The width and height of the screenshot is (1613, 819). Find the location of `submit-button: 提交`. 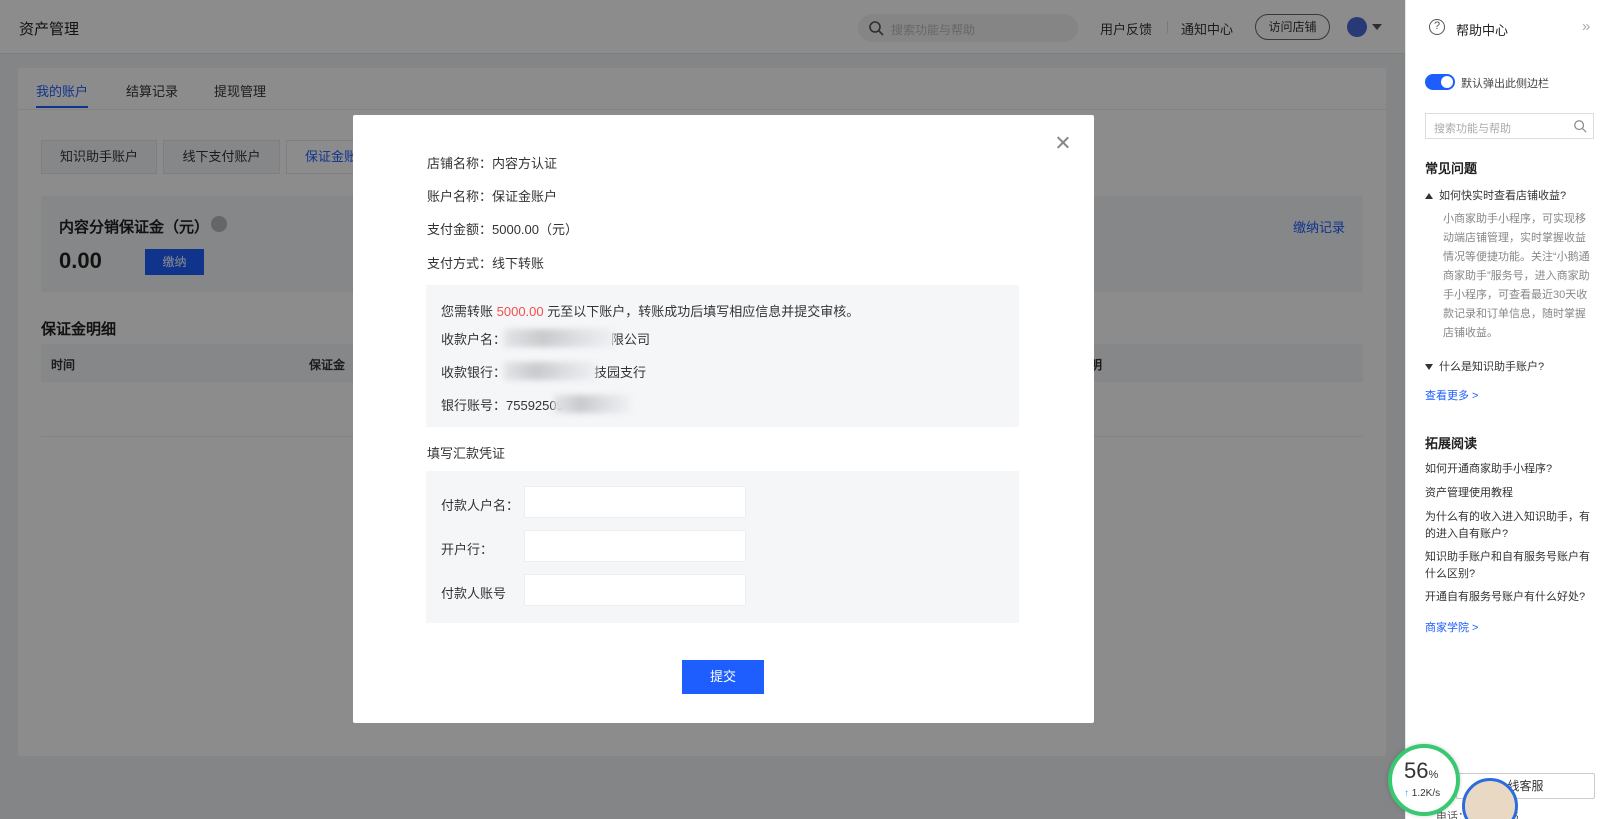

submit-button: 提交 is located at coordinates (723, 677).